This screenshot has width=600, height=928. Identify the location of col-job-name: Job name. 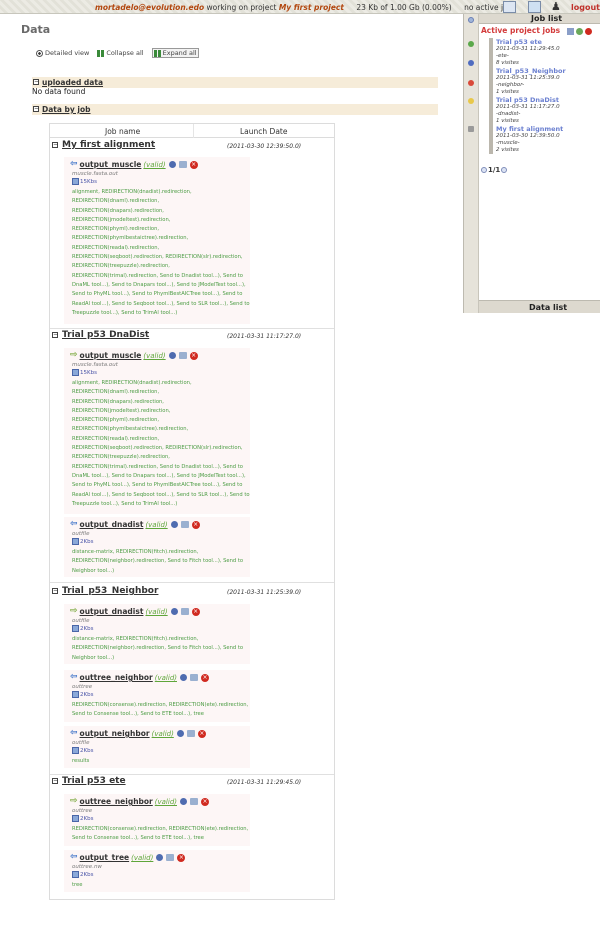
(122, 131).